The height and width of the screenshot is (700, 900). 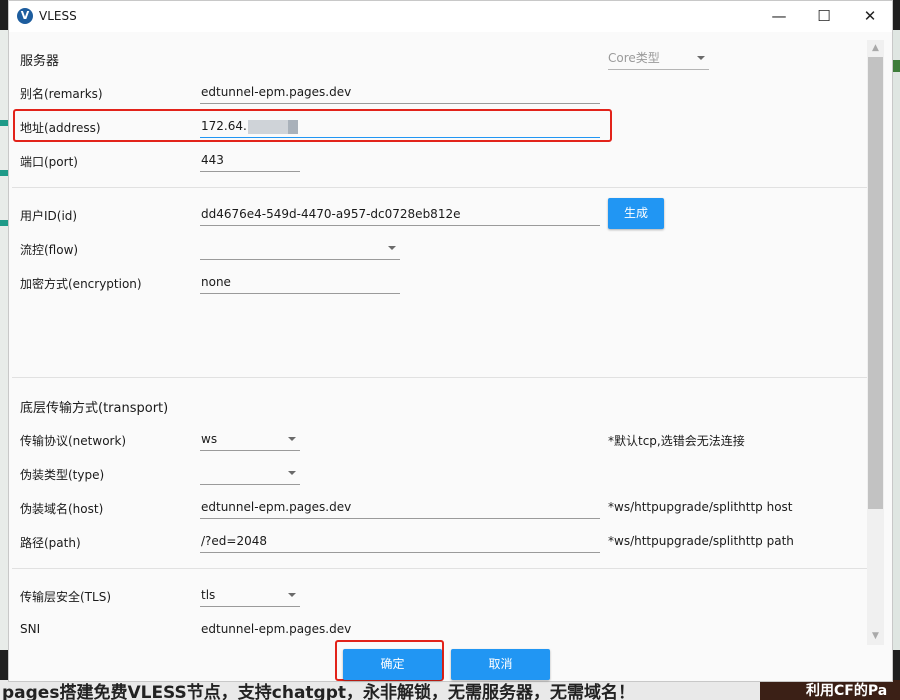 What do you see at coordinates (49, 162) in the screenshot?
I see `port-label: 端口(port)` at bounding box center [49, 162].